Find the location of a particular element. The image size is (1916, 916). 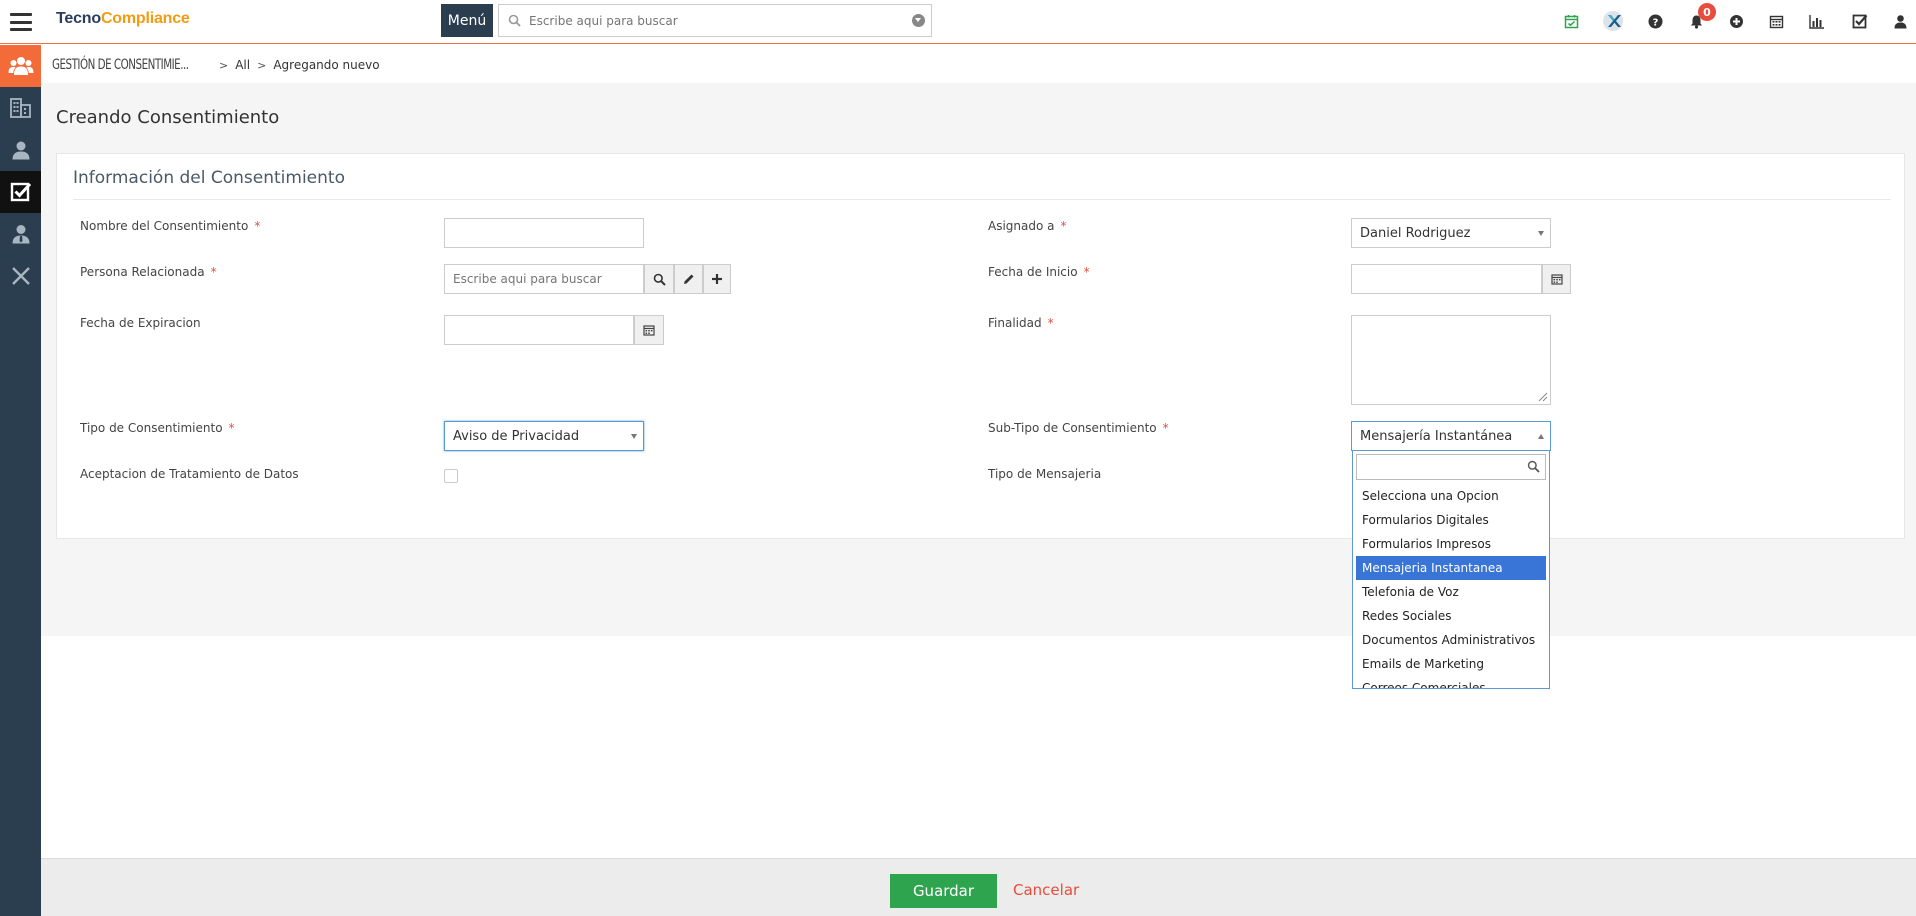

resize-handle-icon is located at coordinates (1543, 397).